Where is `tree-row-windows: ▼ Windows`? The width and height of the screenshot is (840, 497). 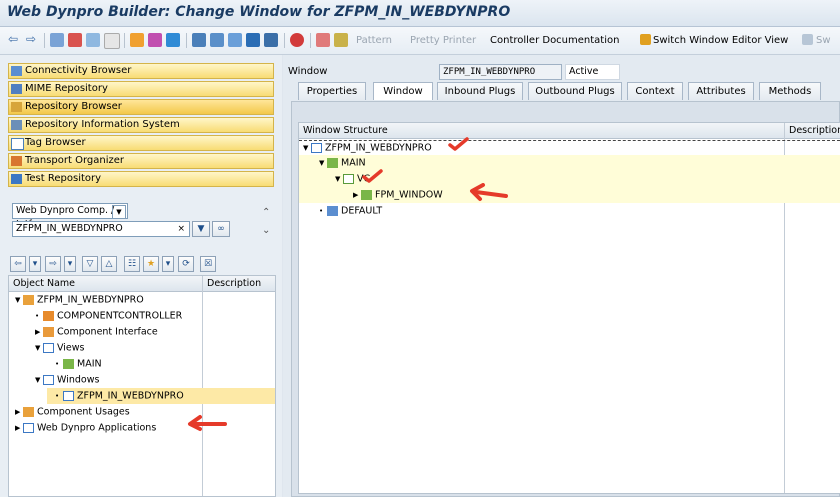 tree-row-windows: ▼ Windows is located at coordinates (142, 380).